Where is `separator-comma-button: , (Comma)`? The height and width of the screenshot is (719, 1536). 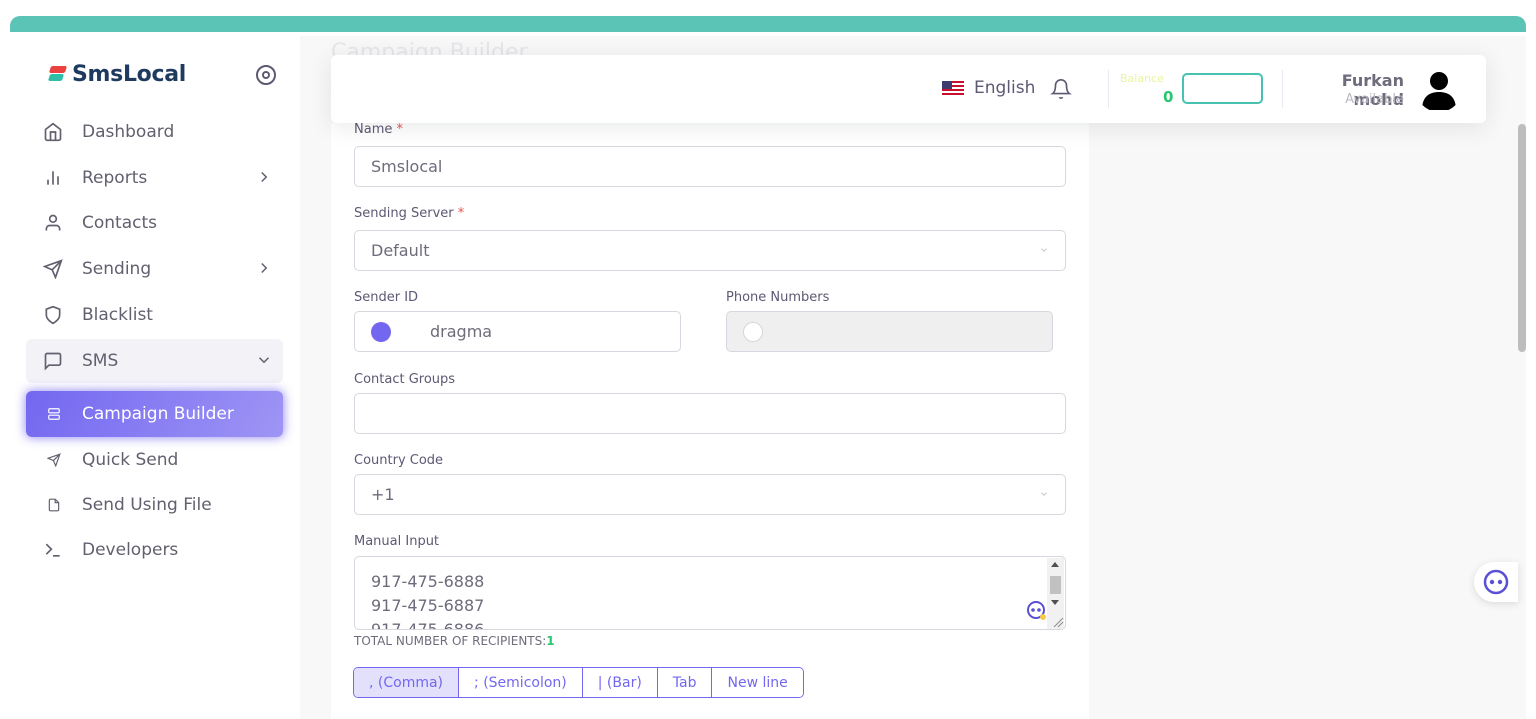 separator-comma-button: , (Comma) is located at coordinates (407, 682).